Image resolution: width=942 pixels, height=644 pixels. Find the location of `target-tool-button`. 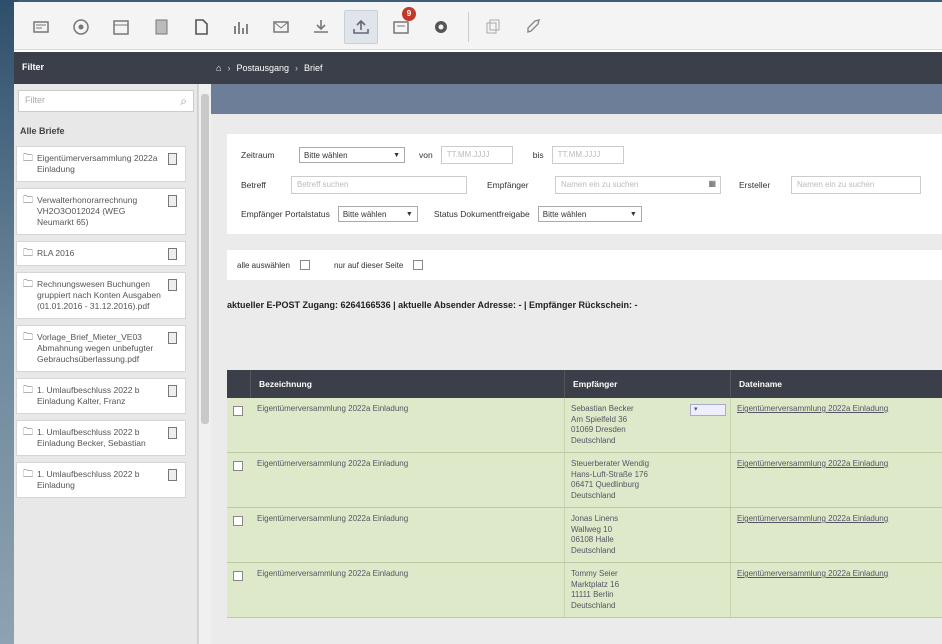

target-tool-button is located at coordinates (81, 27).